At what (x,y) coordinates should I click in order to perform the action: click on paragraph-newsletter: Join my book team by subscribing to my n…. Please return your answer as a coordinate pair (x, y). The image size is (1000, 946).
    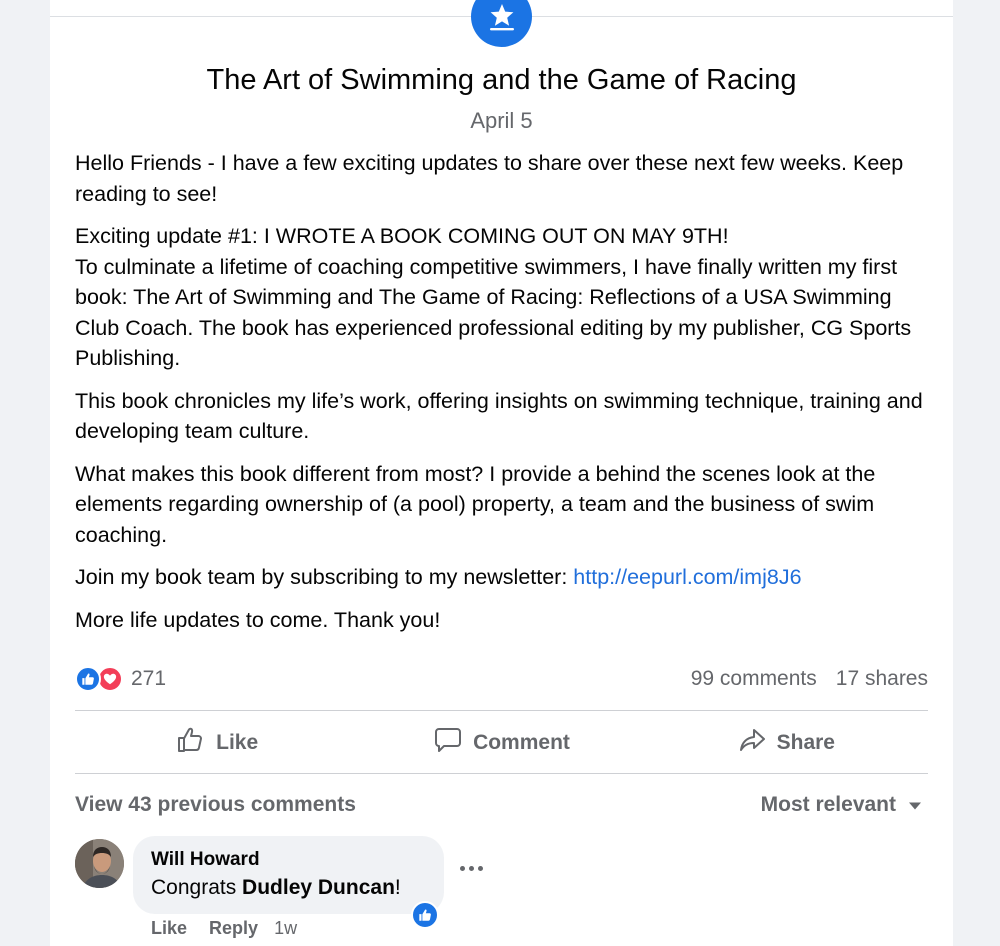
    Looking at the image, I should click on (505, 577).